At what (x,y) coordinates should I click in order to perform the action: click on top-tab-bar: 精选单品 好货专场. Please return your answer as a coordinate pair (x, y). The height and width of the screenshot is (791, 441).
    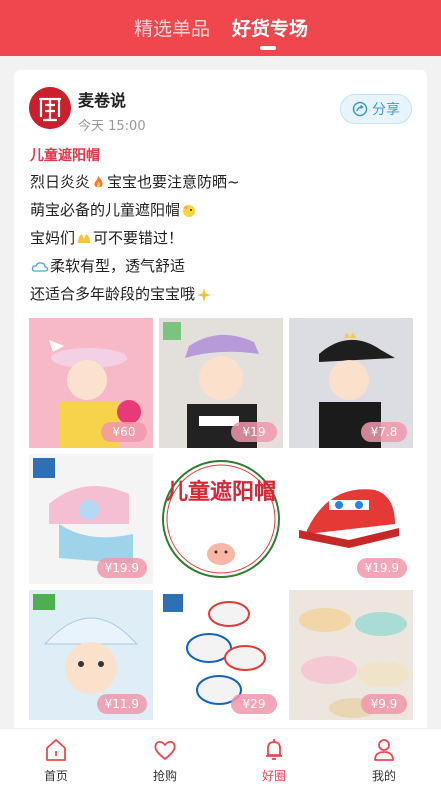
    Looking at the image, I should click on (220, 28).